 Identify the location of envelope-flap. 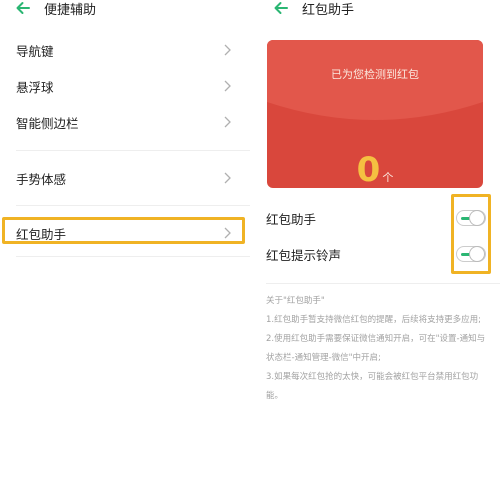
(375, 80).